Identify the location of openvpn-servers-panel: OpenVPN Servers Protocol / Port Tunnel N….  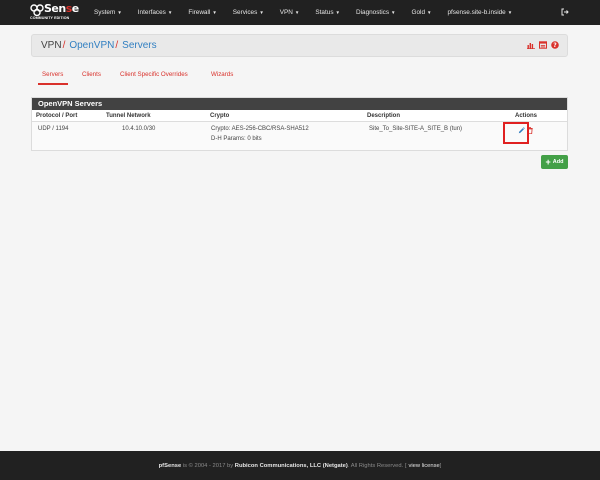
(299, 124).